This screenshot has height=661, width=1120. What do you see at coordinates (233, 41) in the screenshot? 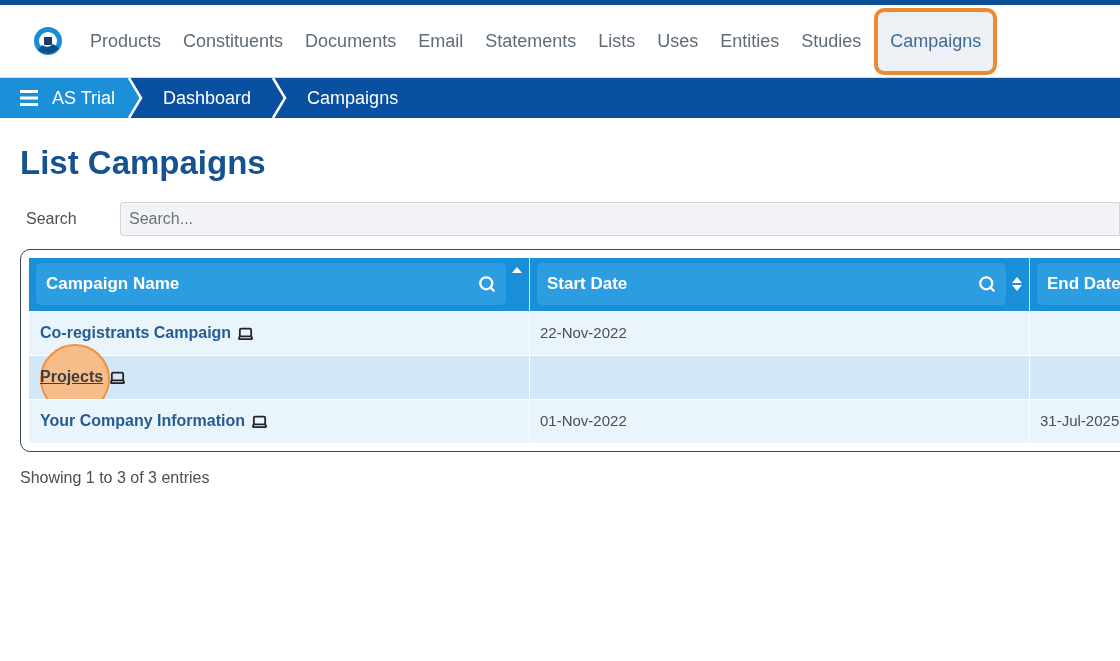
I see `nav-link: Constituents` at bounding box center [233, 41].